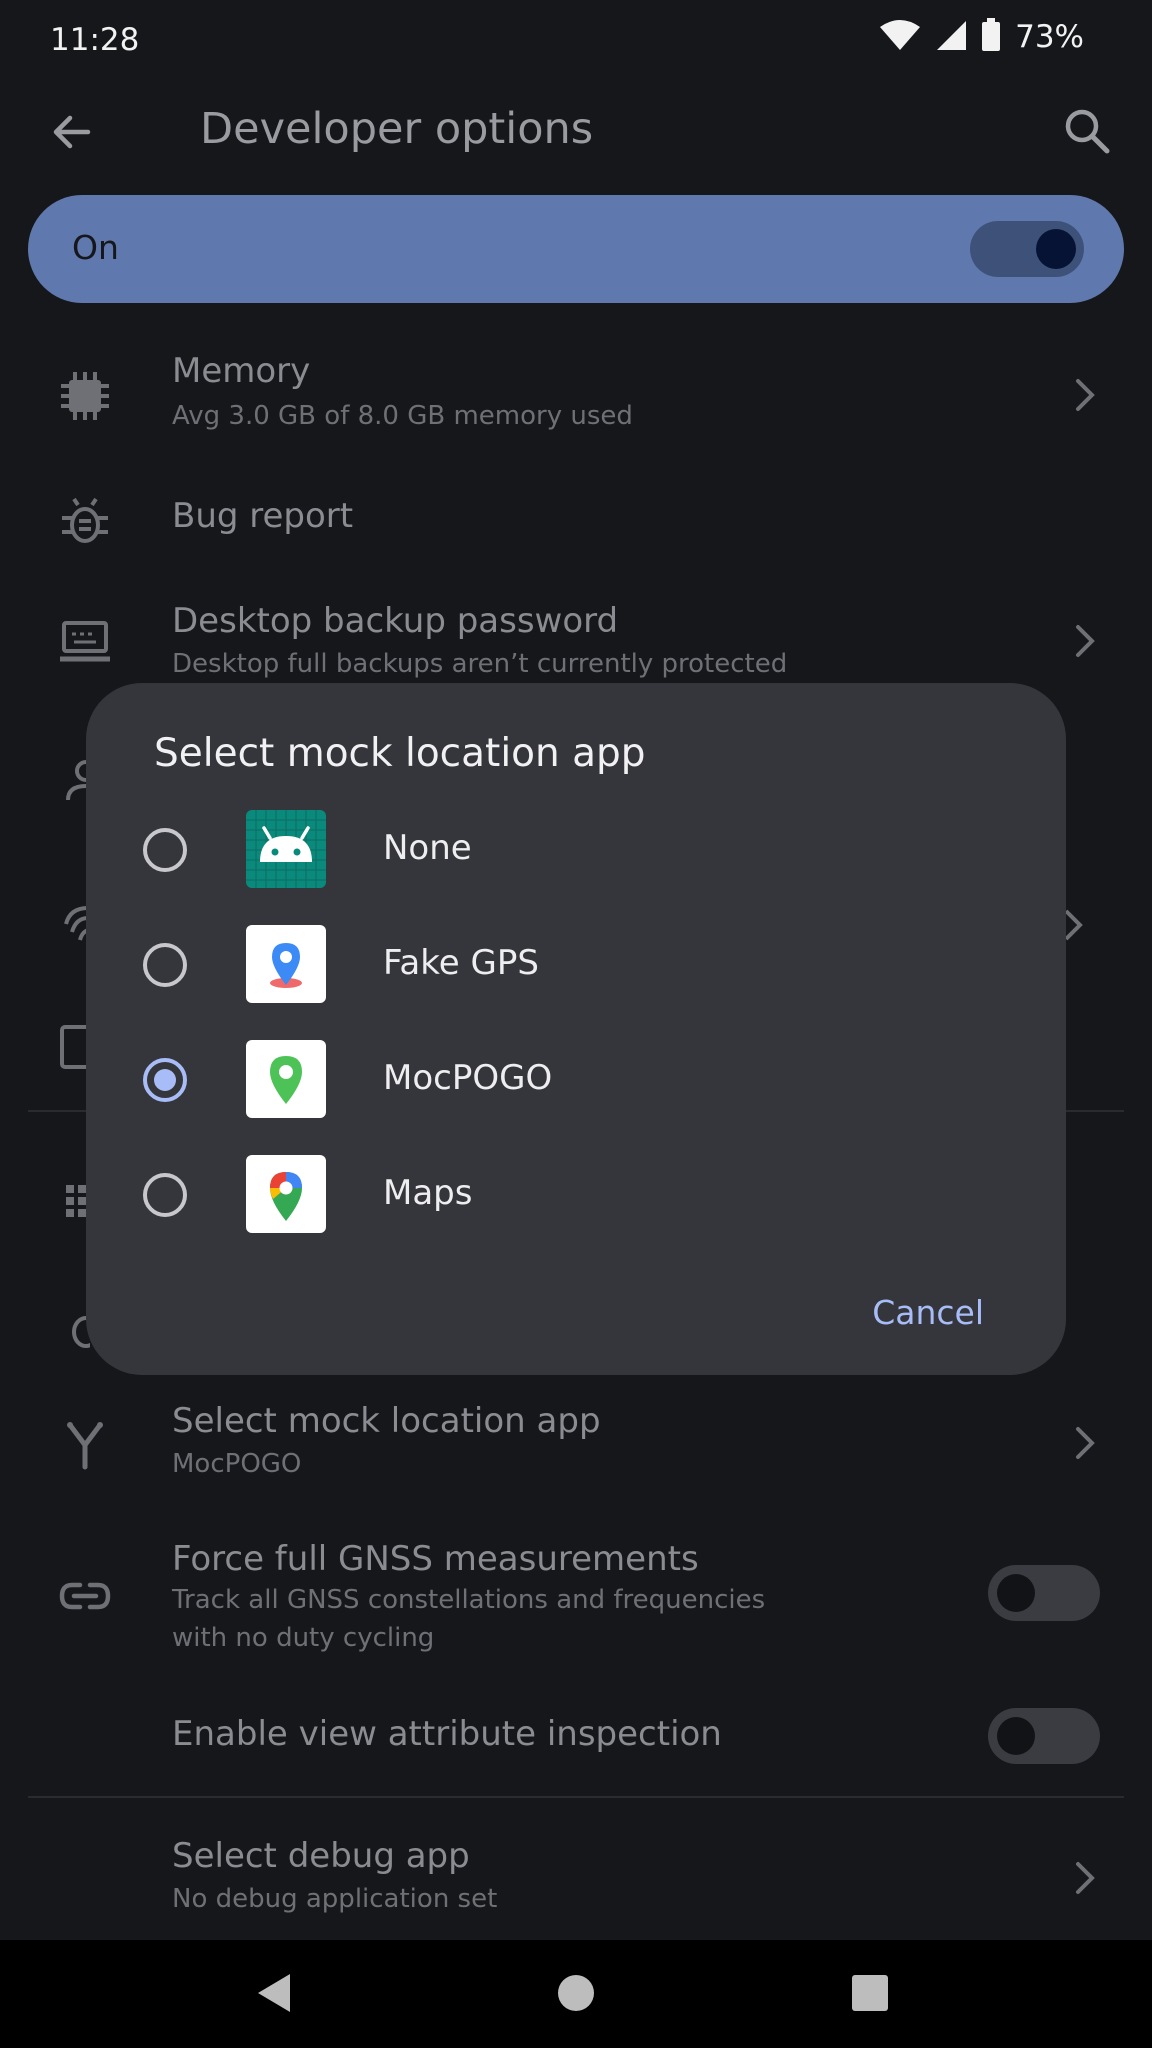 This screenshot has width=1152, height=2048. I want to click on setting-select-mock-location-app: Select mock location app MocPOGO, so click(576, 1455).